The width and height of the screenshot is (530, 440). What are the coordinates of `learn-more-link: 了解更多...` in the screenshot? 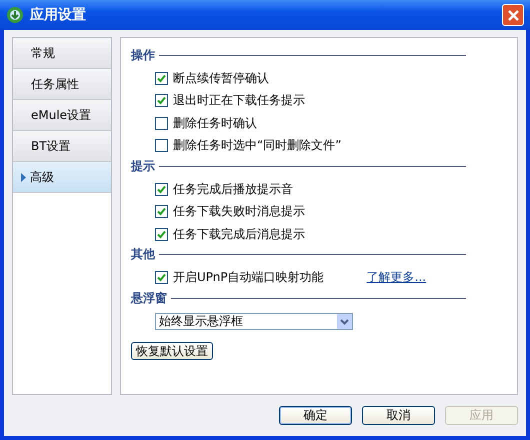 It's located at (396, 277).